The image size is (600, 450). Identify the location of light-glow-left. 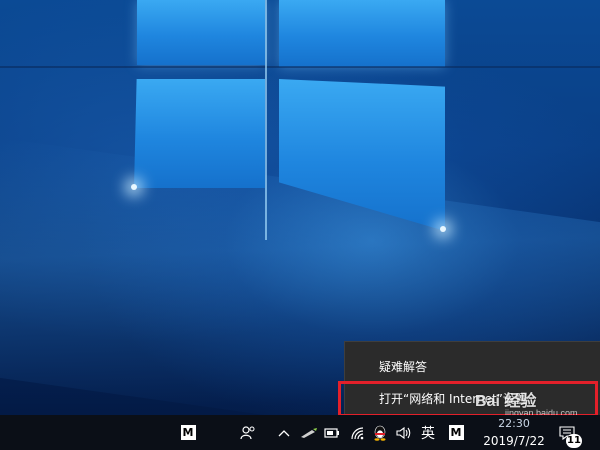
(134, 187).